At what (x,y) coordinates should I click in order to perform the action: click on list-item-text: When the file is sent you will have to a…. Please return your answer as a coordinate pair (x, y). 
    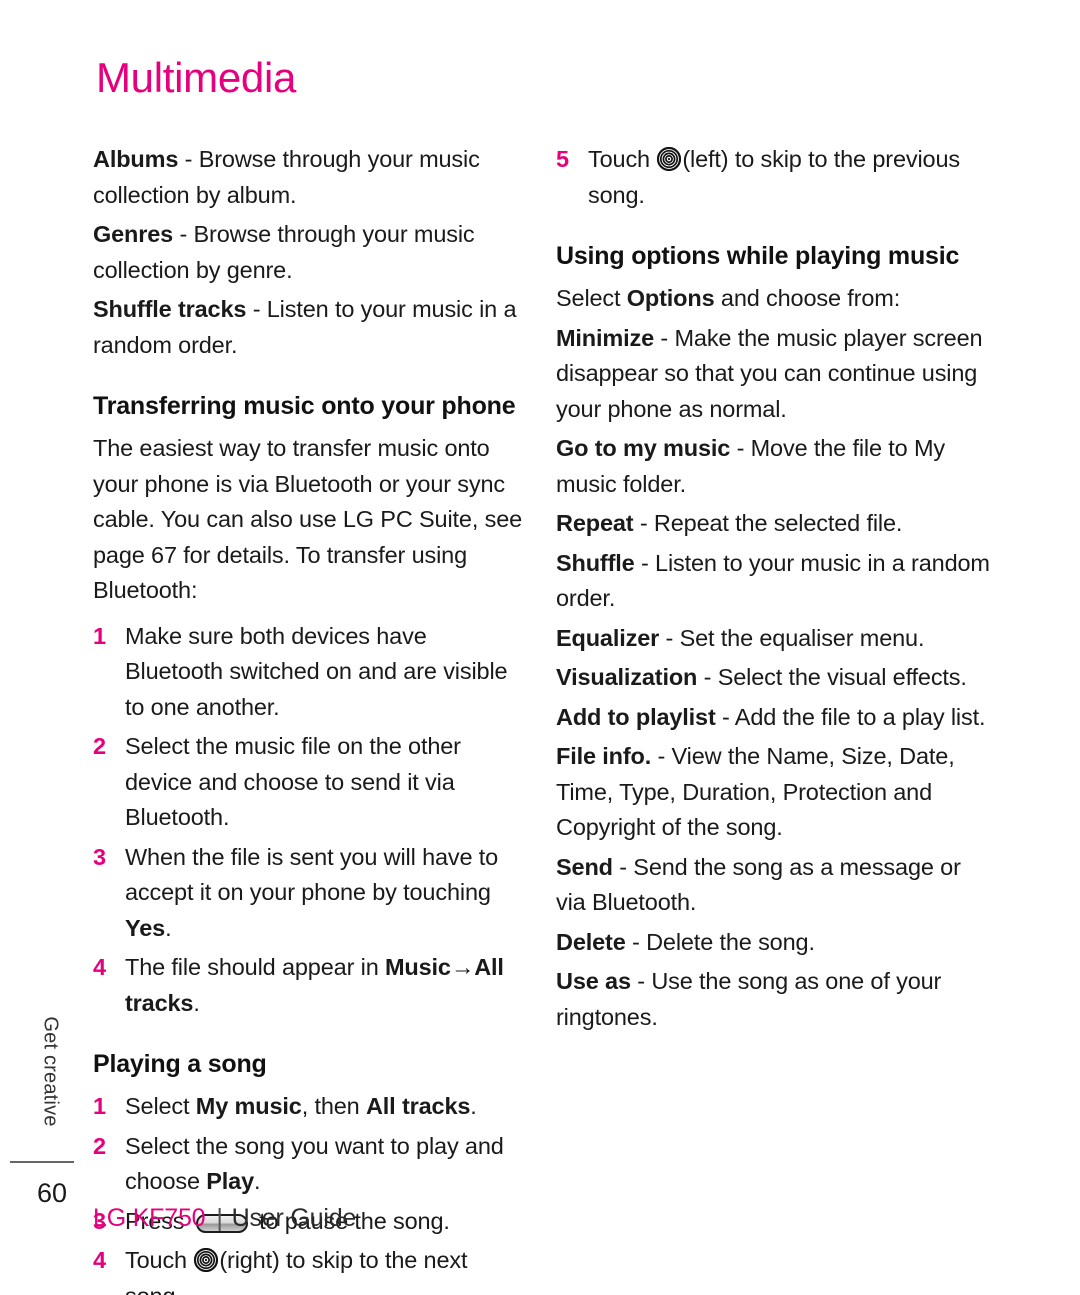
    Looking at the image, I should click on (312, 874).